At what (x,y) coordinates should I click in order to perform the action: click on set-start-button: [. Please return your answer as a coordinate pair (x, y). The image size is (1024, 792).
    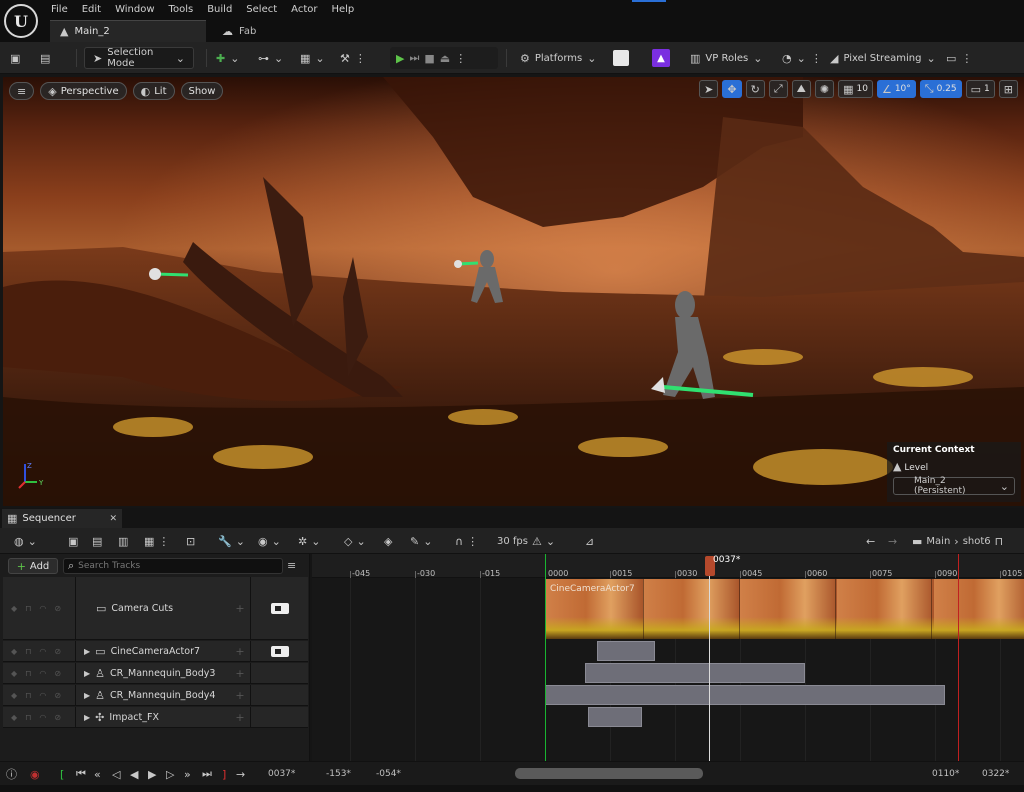
    Looking at the image, I should click on (62, 774).